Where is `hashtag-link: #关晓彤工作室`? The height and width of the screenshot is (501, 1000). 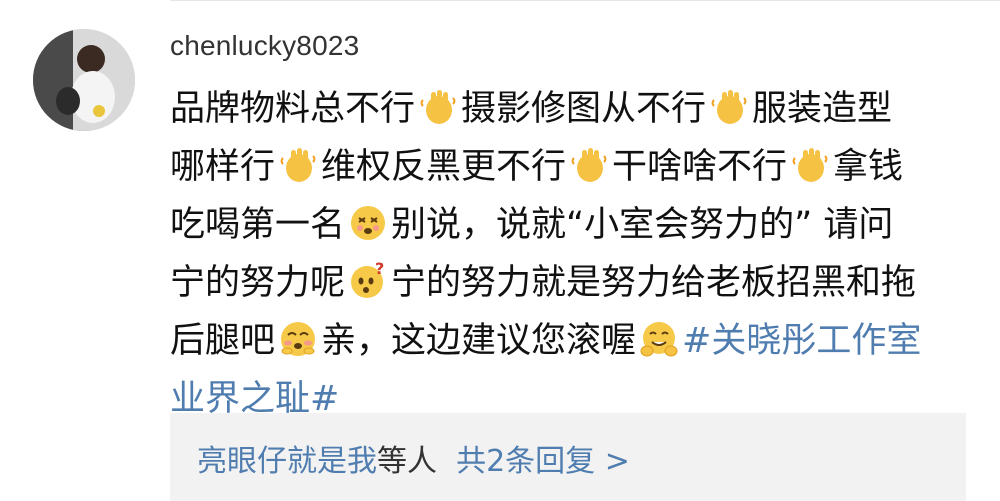
hashtag-link: #关晓彤工作室 is located at coordinates (801, 341).